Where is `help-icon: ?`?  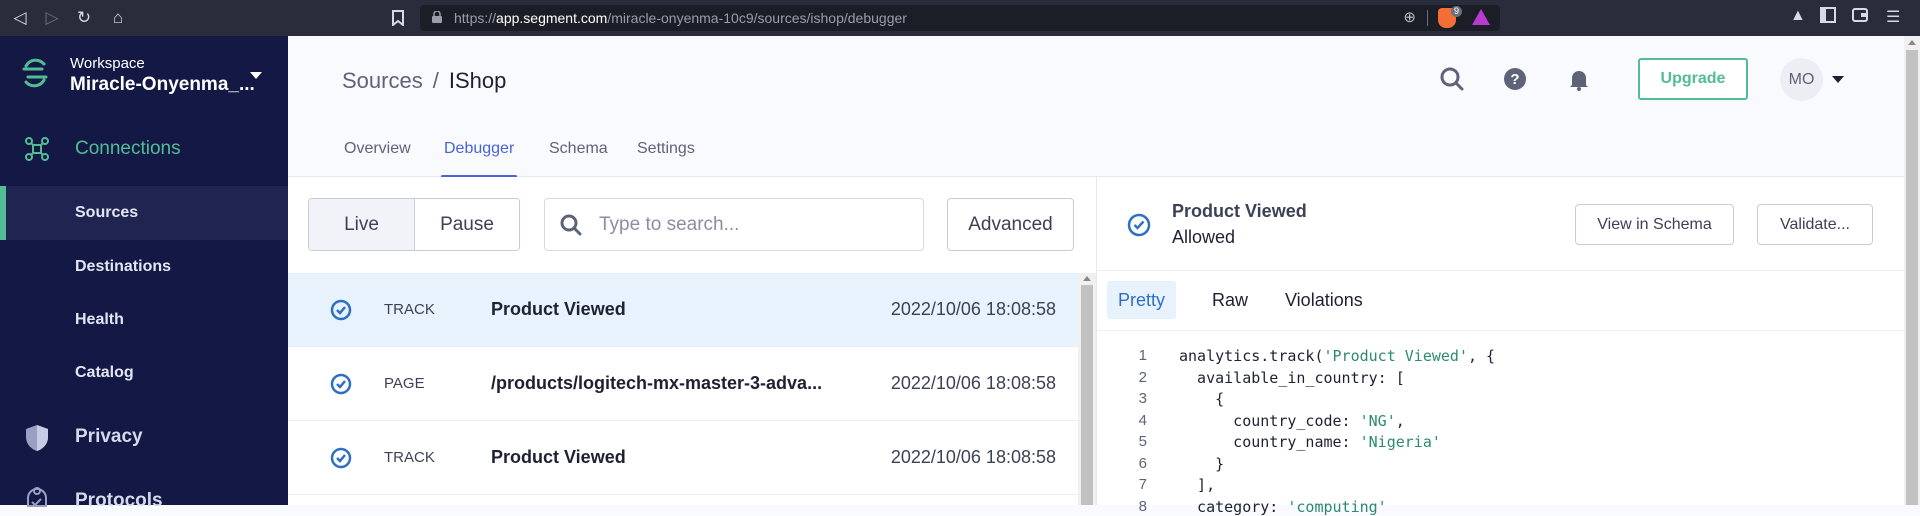 help-icon: ? is located at coordinates (1515, 79).